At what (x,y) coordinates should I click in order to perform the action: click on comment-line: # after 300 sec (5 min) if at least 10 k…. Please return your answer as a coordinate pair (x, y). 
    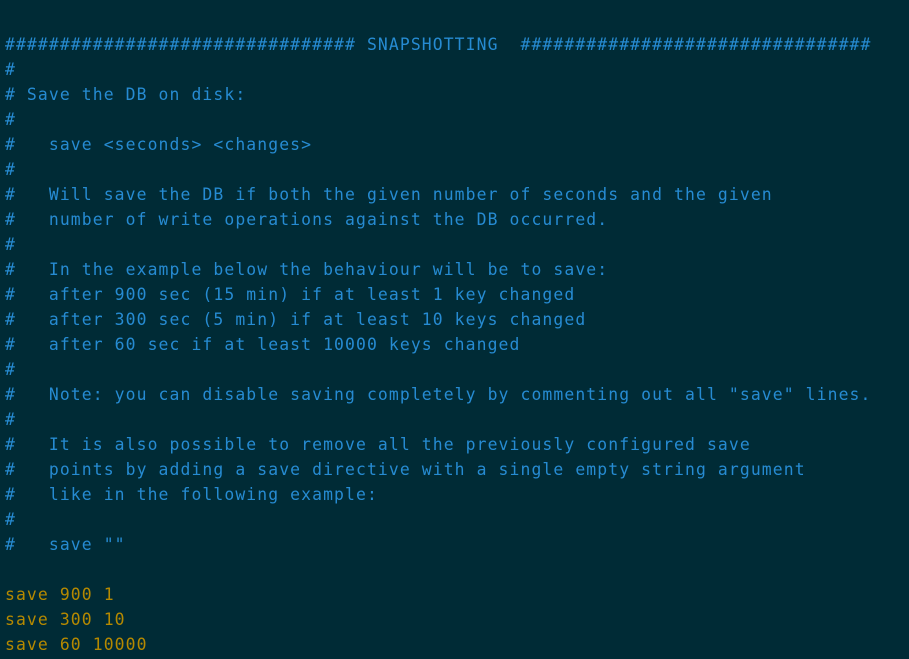
    Looking at the image, I should click on (296, 319).